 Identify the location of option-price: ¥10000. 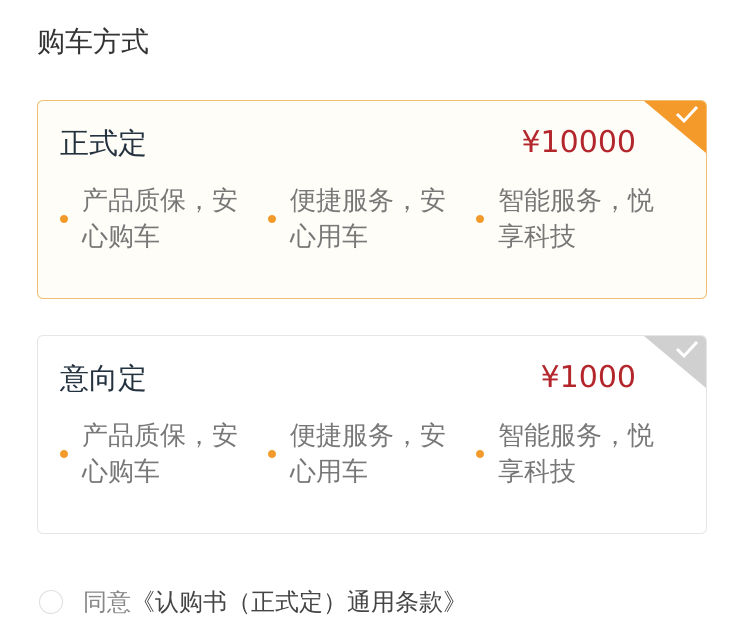
(578, 143).